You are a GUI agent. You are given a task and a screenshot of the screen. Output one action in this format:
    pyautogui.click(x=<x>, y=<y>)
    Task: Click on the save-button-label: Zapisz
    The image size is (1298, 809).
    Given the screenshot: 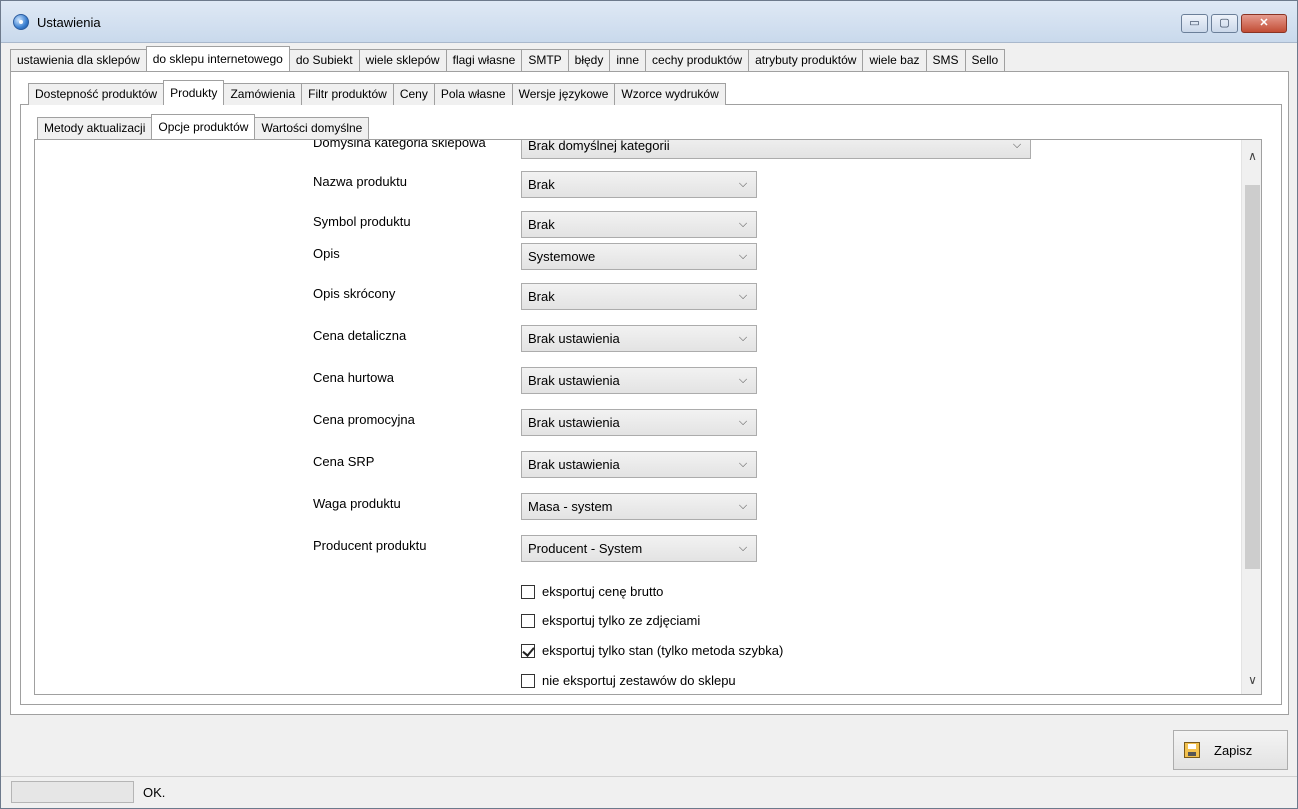 What is the action you would take?
    pyautogui.click(x=1233, y=750)
    